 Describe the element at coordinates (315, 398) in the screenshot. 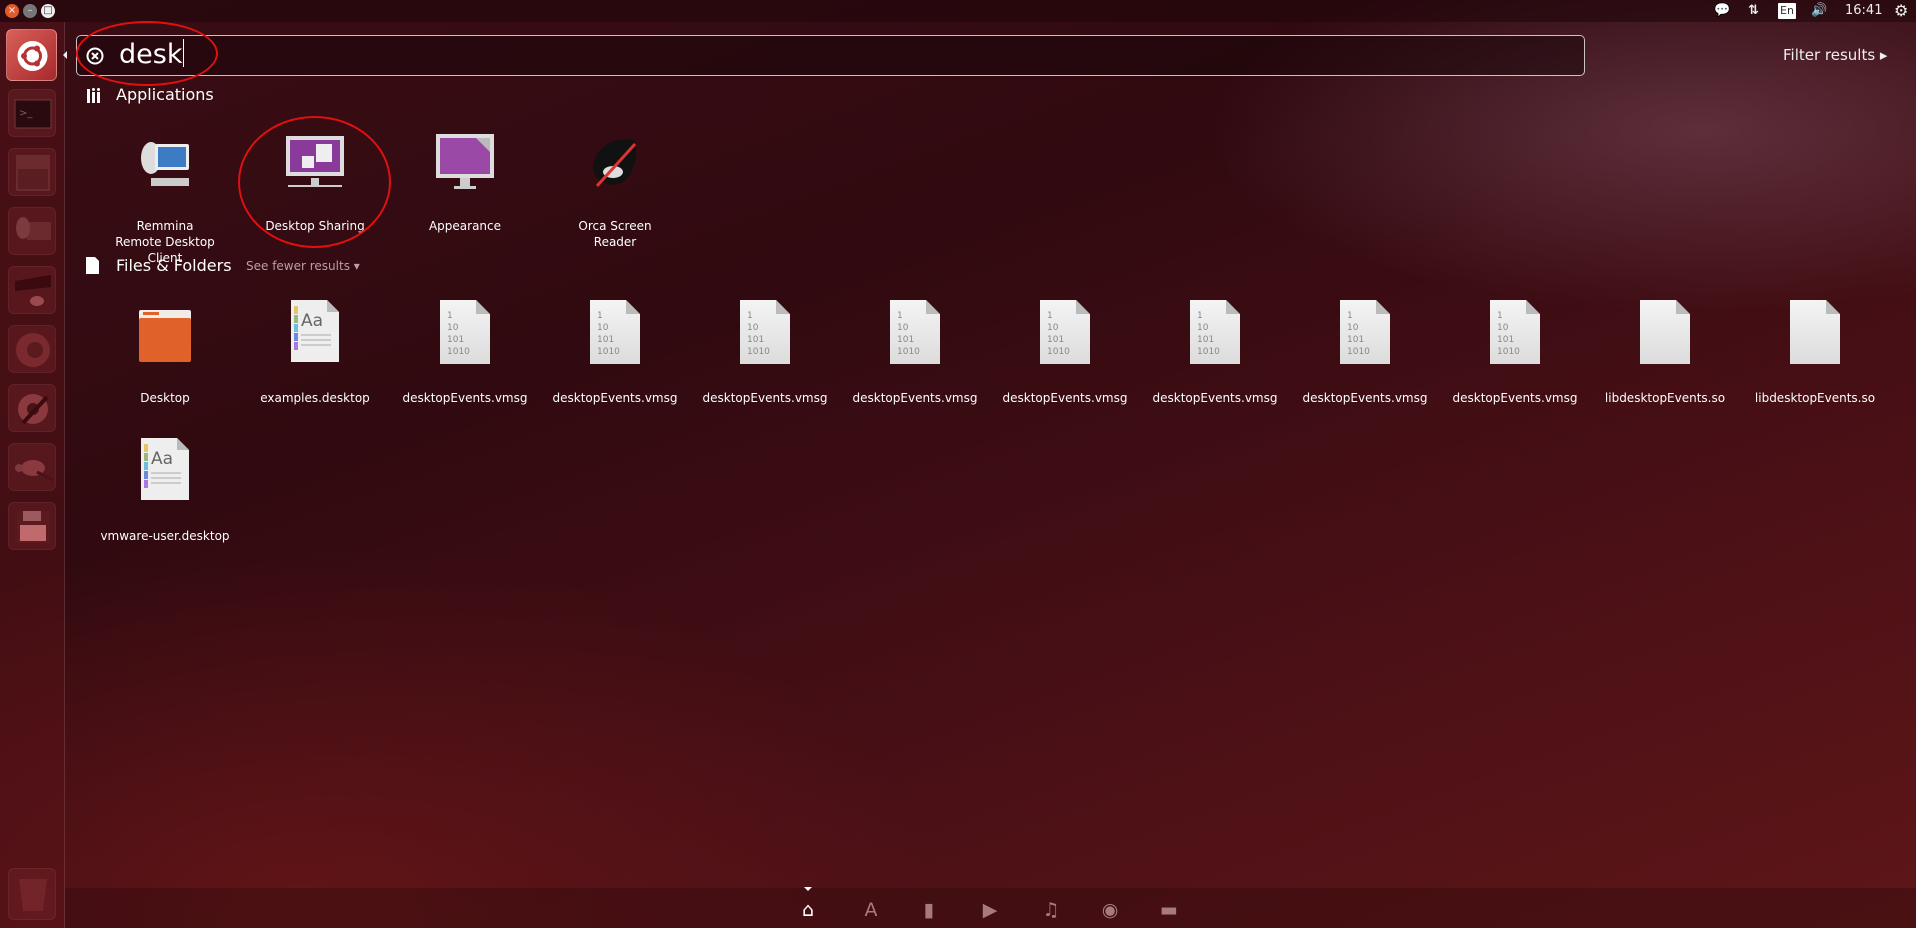

I see `file-label: examples.desktop` at that location.